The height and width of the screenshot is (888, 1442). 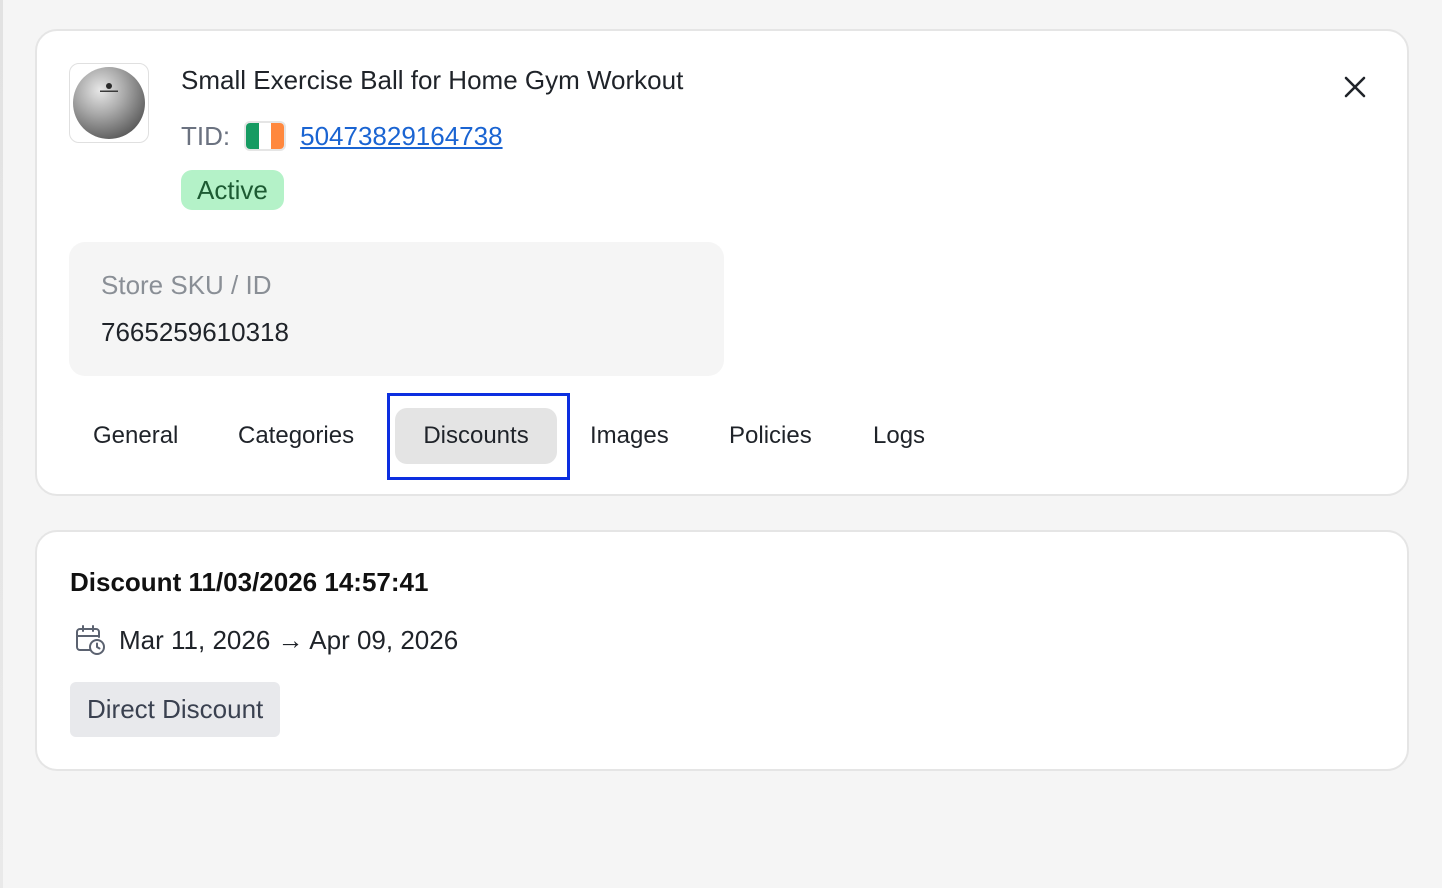 I want to click on exercise-ball-image, so click(x=109, y=103).